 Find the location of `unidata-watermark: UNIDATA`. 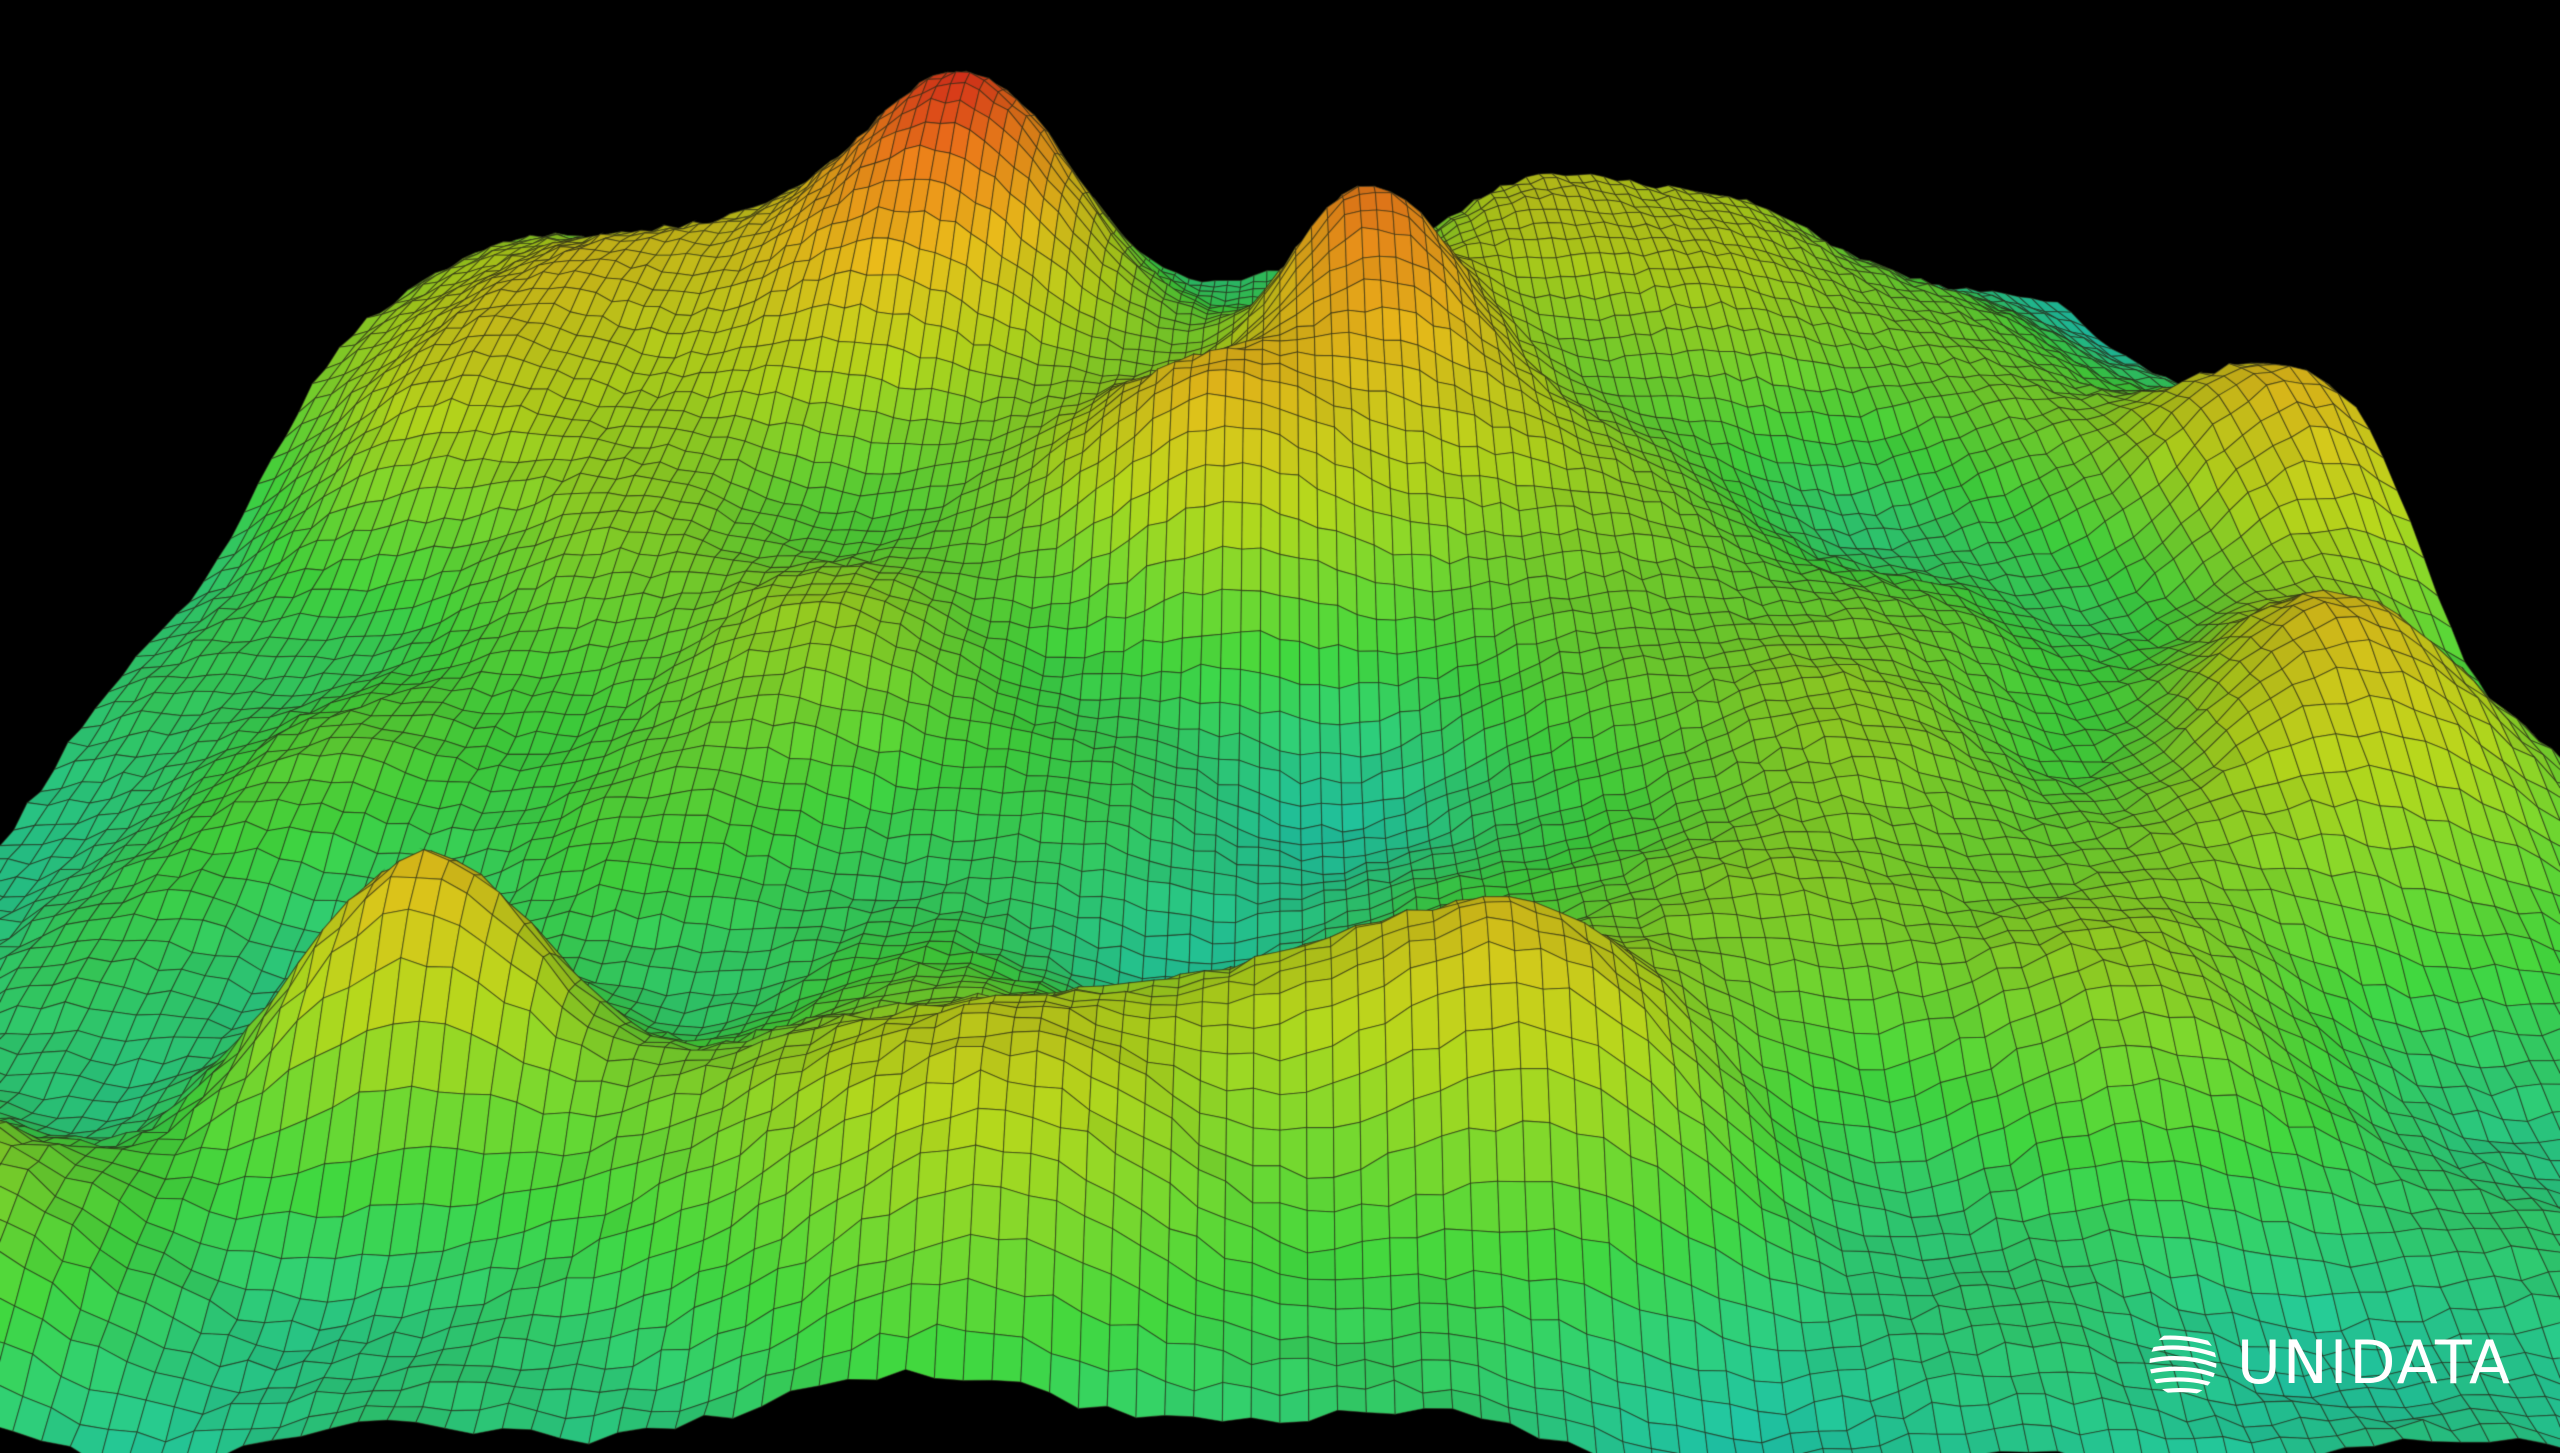

unidata-watermark: UNIDATA is located at coordinates (2328, 1363).